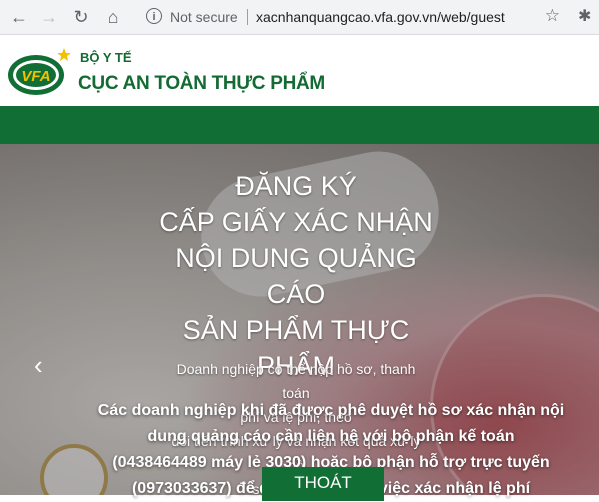 The width and height of the screenshot is (599, 502). What do you see at coordinates (552, 16) in the screenshot?
I see `bookmark-star-icon: ☆` at bounding box center [552, 16].